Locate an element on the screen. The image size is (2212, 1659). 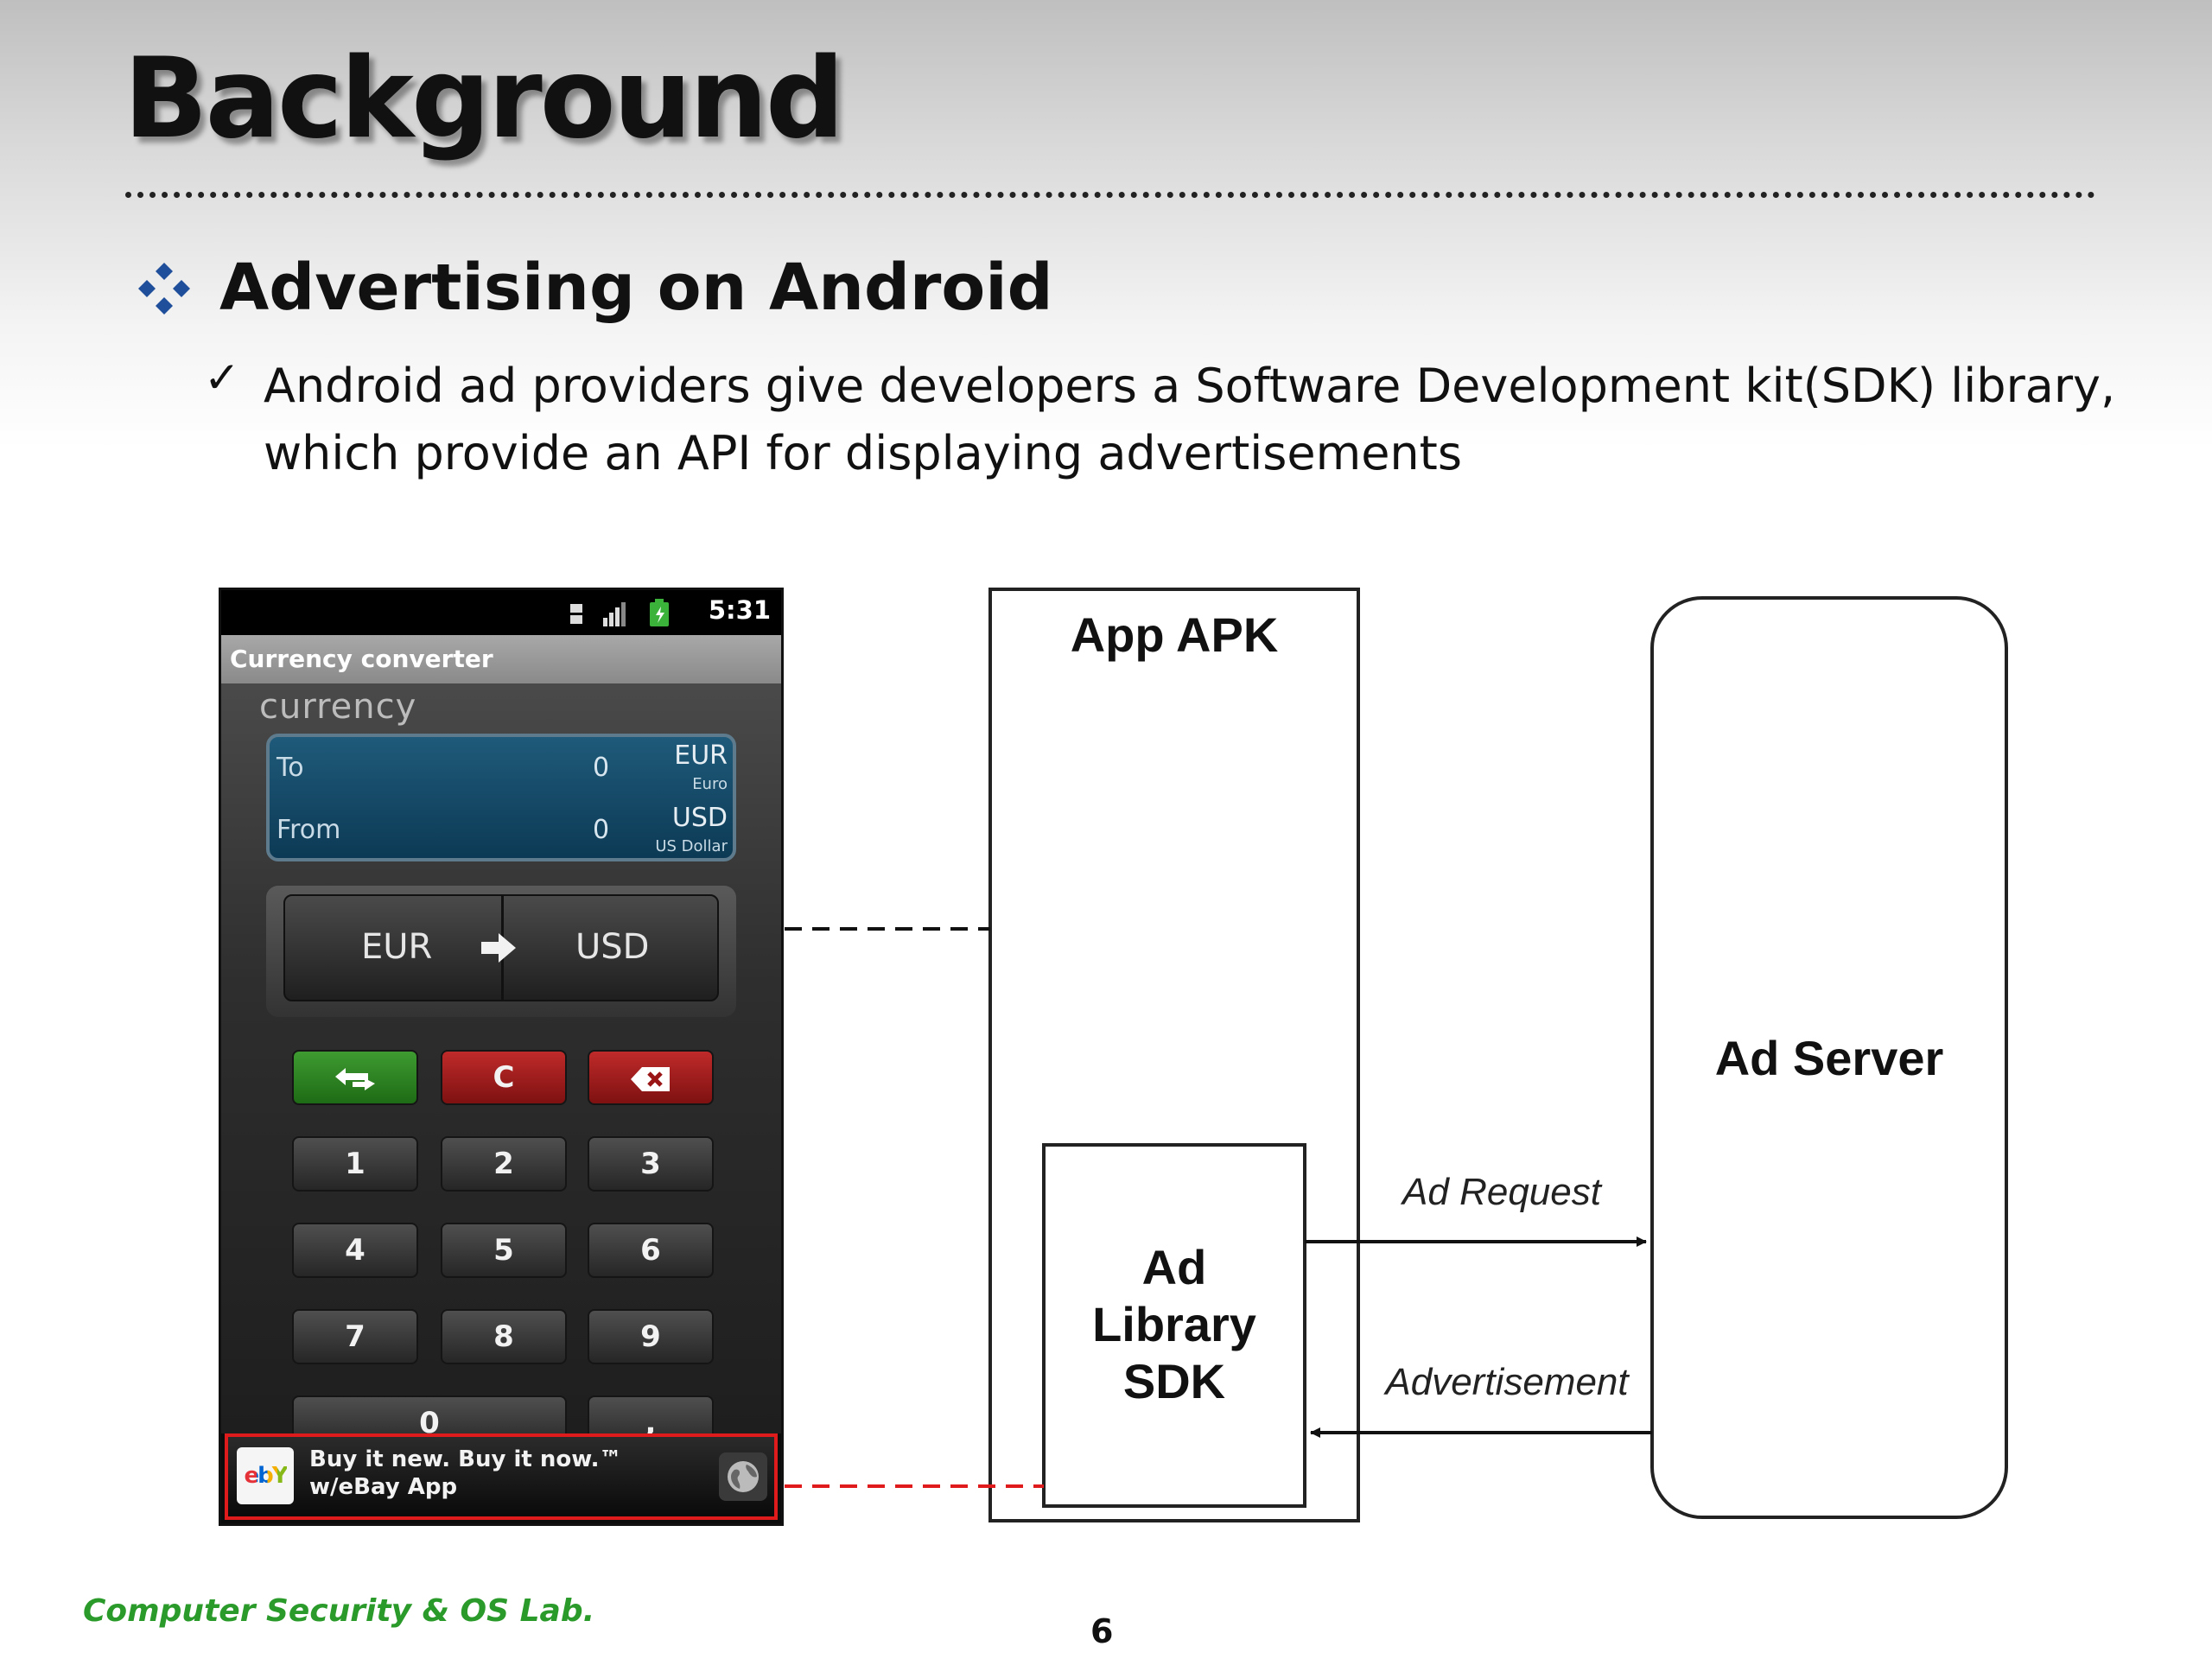
swap-icon is located at coordinates (355, 1078).